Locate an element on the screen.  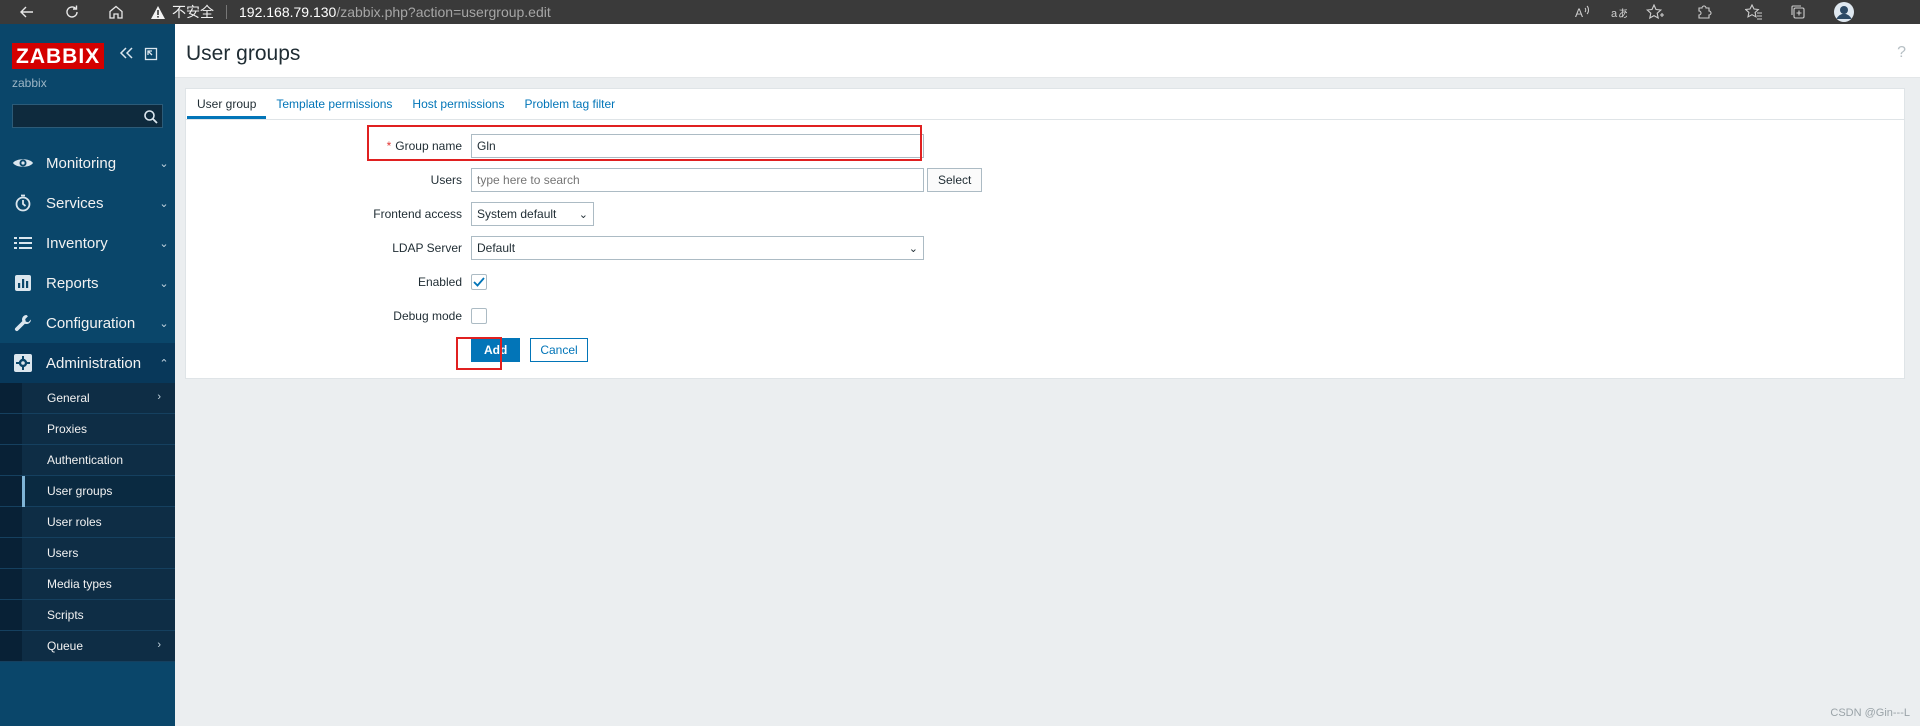
address-separator is located at coordinates (226, 12).